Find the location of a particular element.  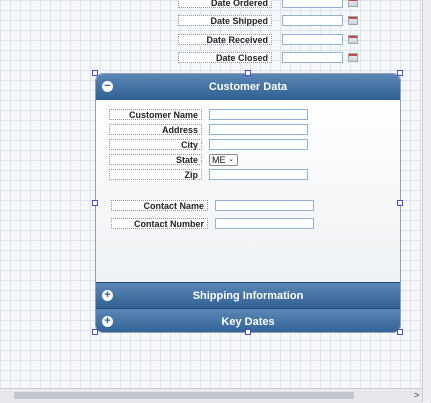

state-select: ME ⌄ is located at coordinates (223, 160).